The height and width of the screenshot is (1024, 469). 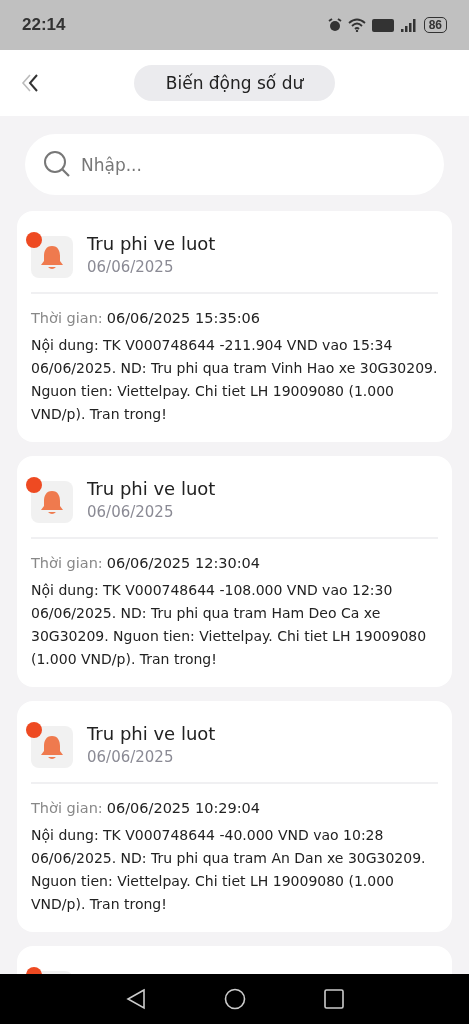 I want to click on battery-level: 86, so click(x=435, y=25).